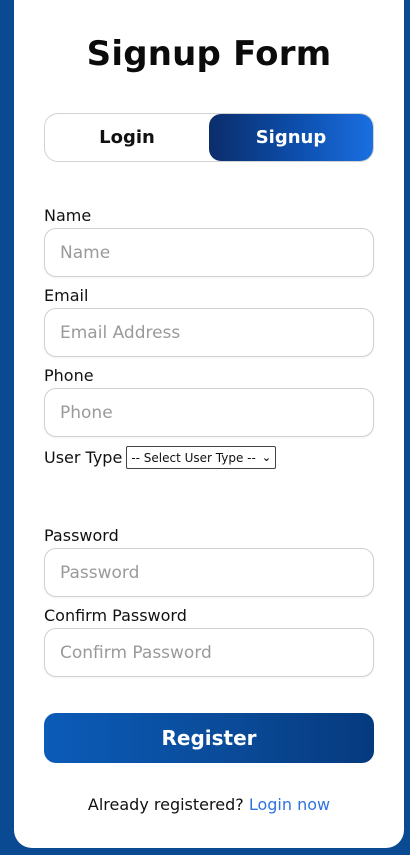 Image resolution: width=410 pixels, height=855 pixels. I want to click on chevron-down-icon: ⌄, so click(266, 457).